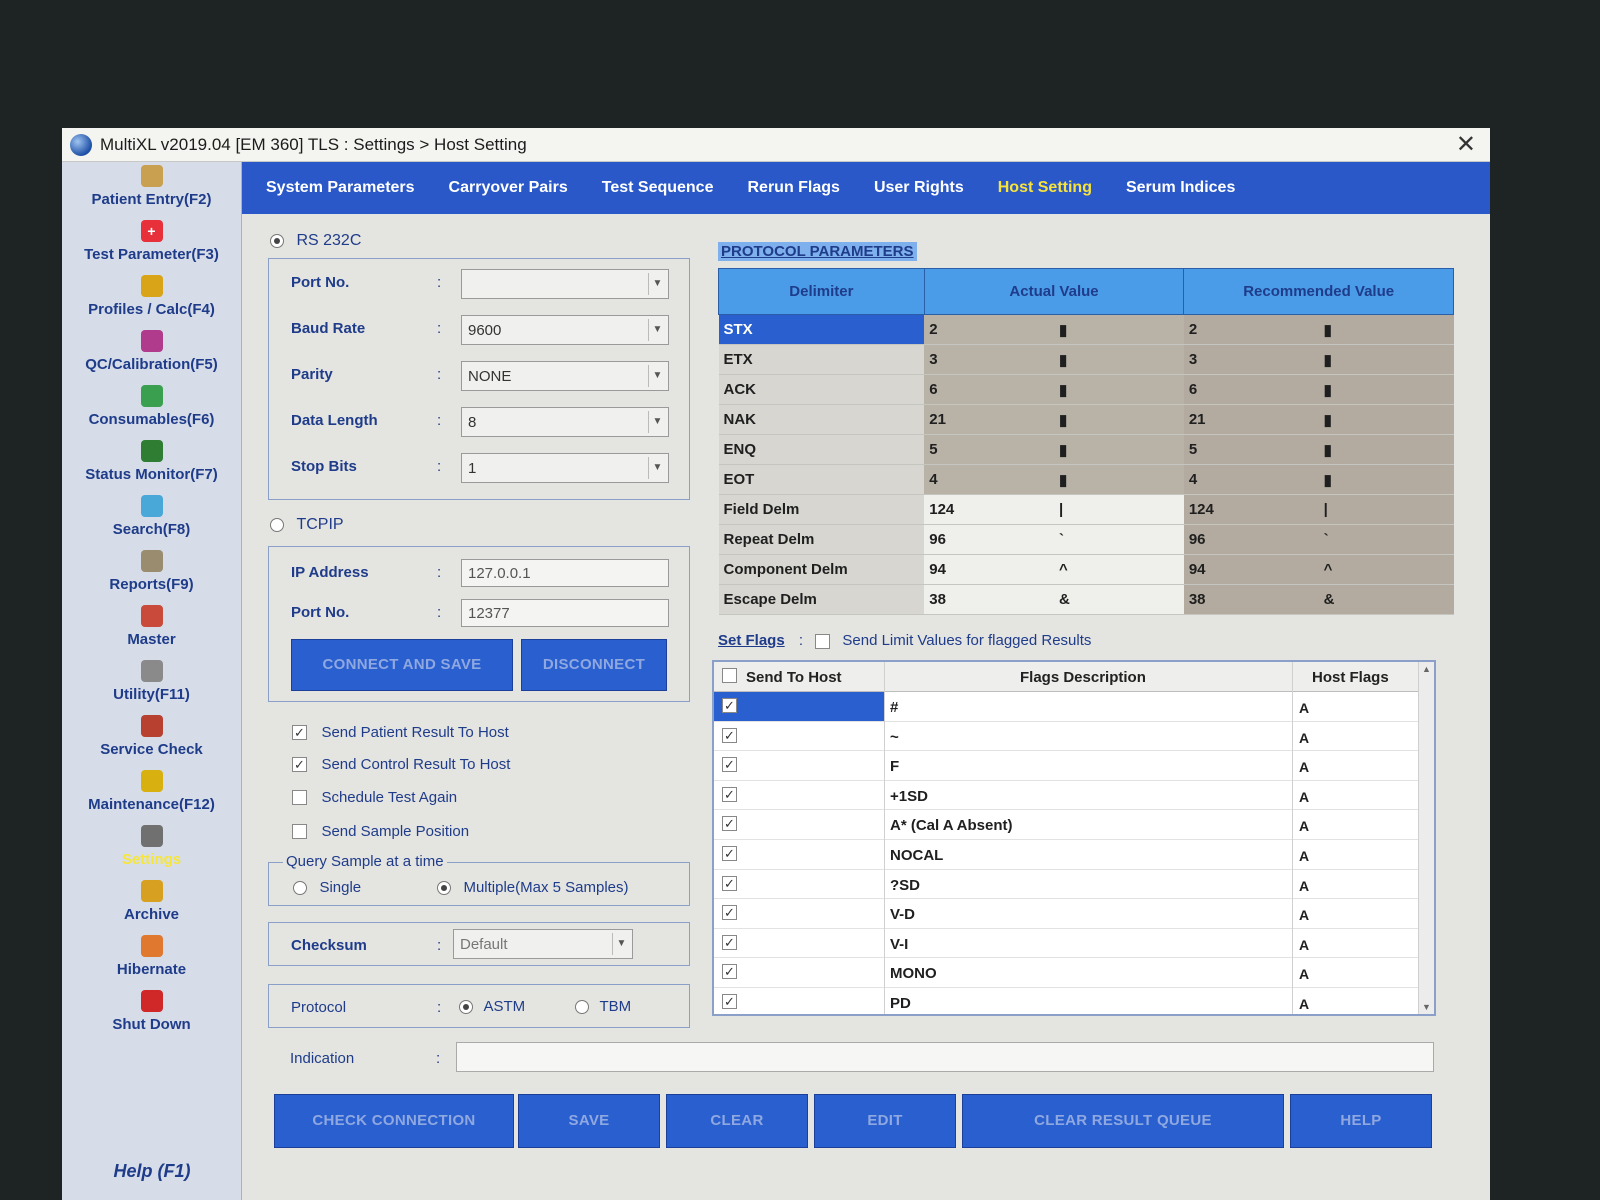 The width and height of the screenshot is (1600, 1200). I want to click on protocol-row: Escape Delm 38 & 38 &, so click(1086, 599).